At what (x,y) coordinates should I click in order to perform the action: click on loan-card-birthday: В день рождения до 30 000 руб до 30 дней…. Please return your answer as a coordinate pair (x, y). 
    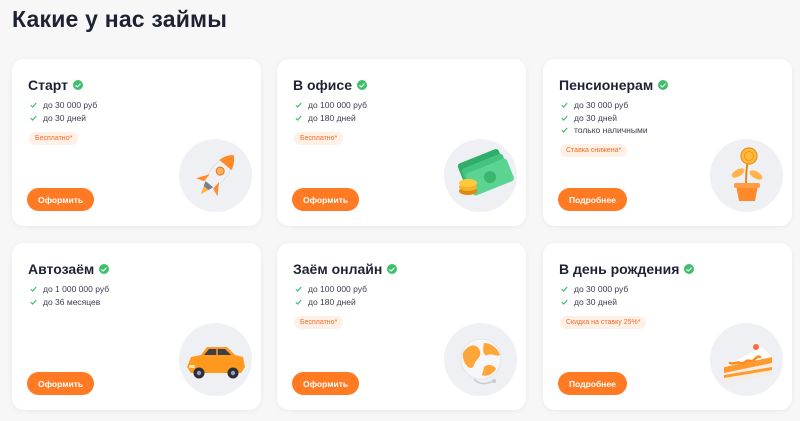
    Looking at the image, I should click on (667, 326).